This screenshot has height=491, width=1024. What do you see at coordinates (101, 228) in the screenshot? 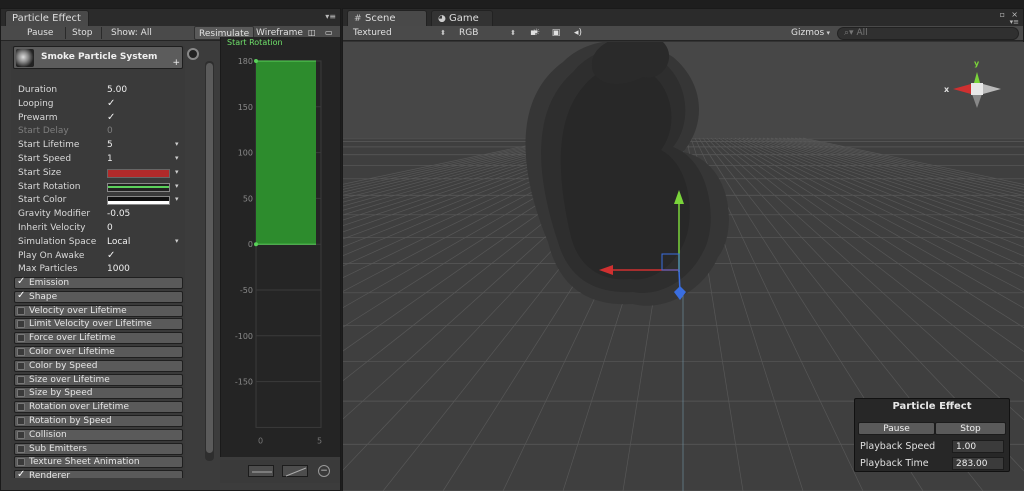
I see `prop-row-inherit-velocity: Inherit Velocity 0` at bounding box center [101, 228].